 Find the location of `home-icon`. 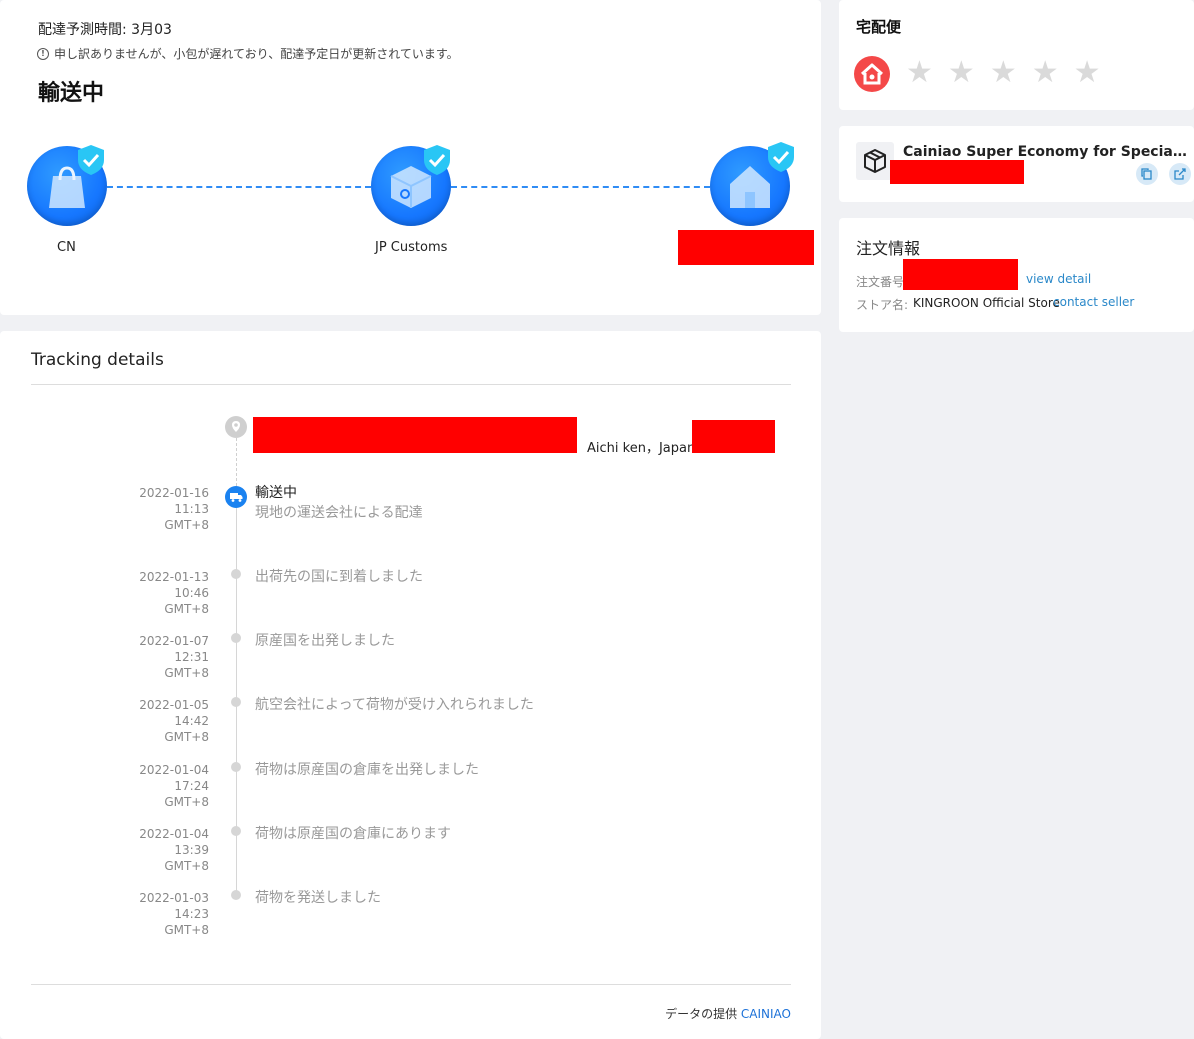

home-icon is located at coordinates (872, 74).